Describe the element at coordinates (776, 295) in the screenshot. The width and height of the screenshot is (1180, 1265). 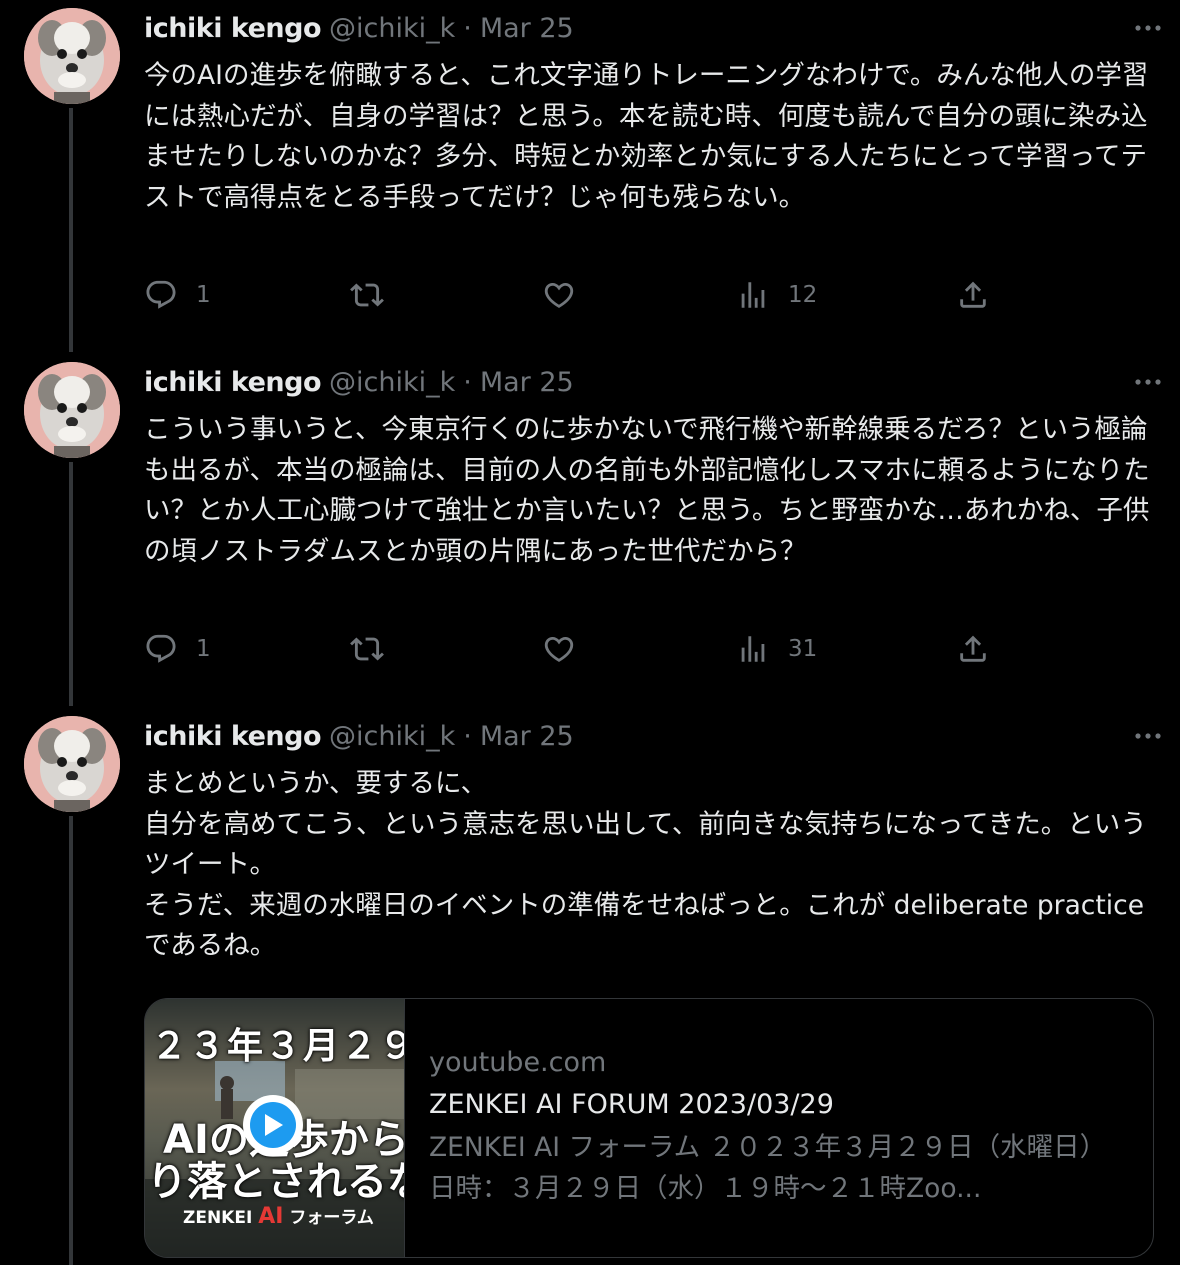
I see `views-button: 12` at that location.